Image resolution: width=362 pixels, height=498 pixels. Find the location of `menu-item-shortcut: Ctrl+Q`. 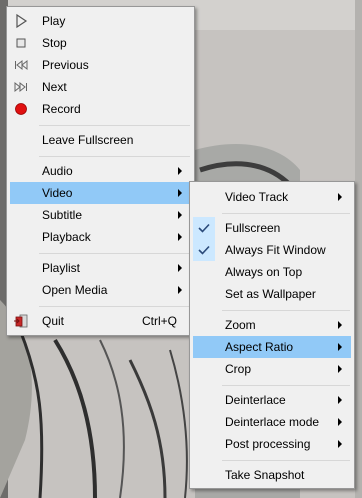

menu-item-shortcut: Ctrl+Q is located at coordinates (159, 321).